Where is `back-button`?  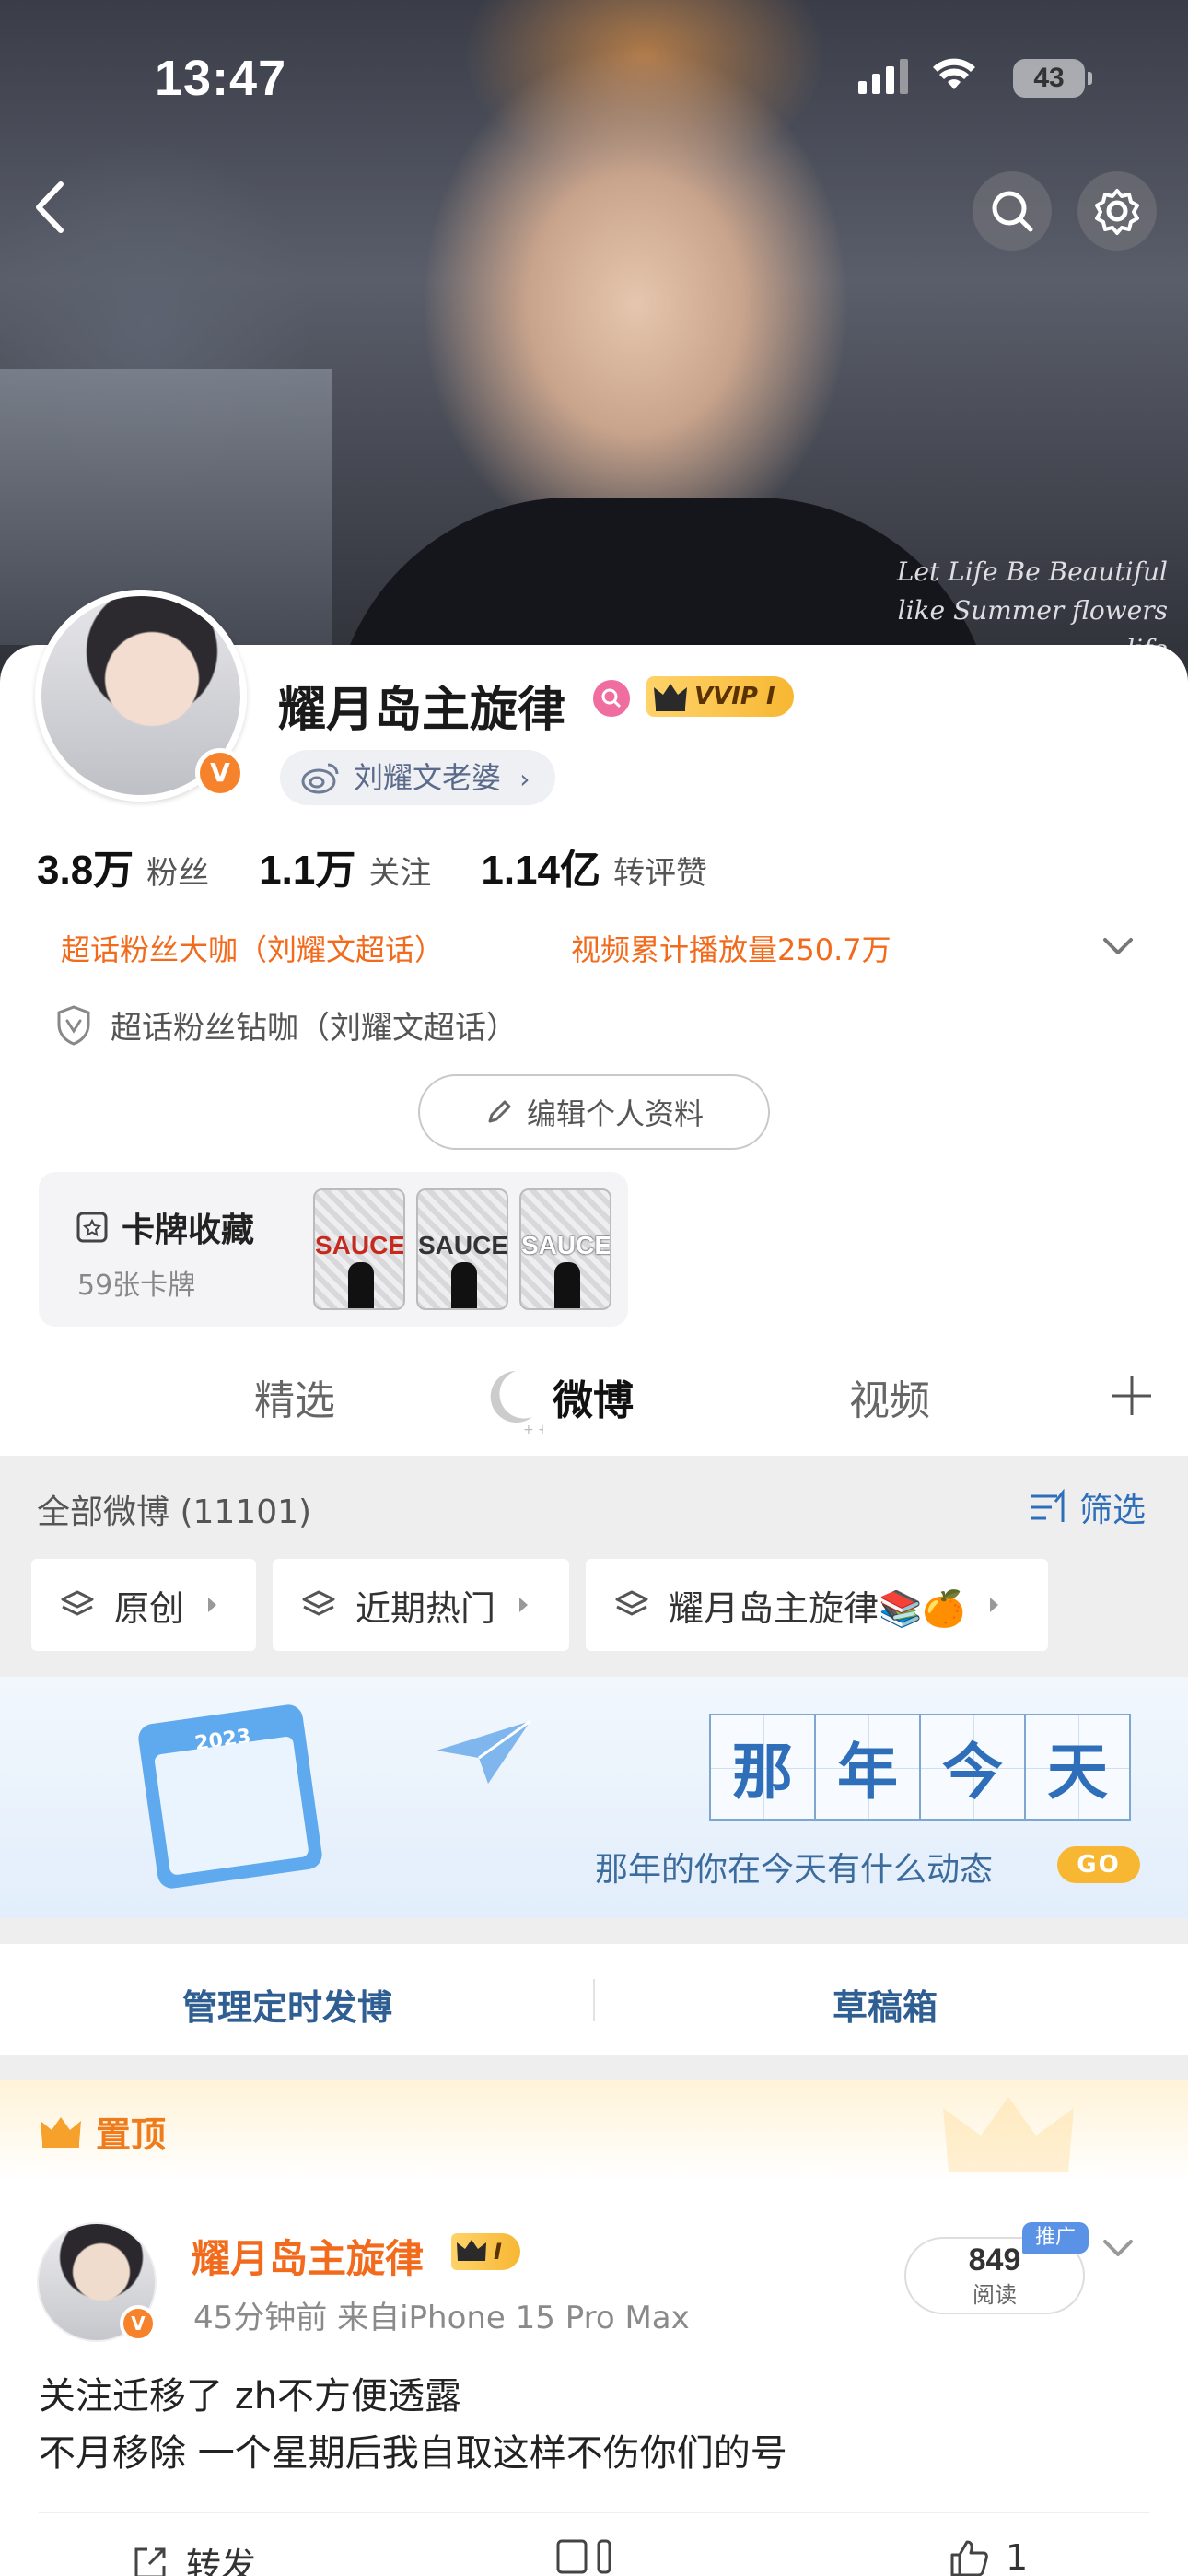
back-button is located at coordinates (51, 207).